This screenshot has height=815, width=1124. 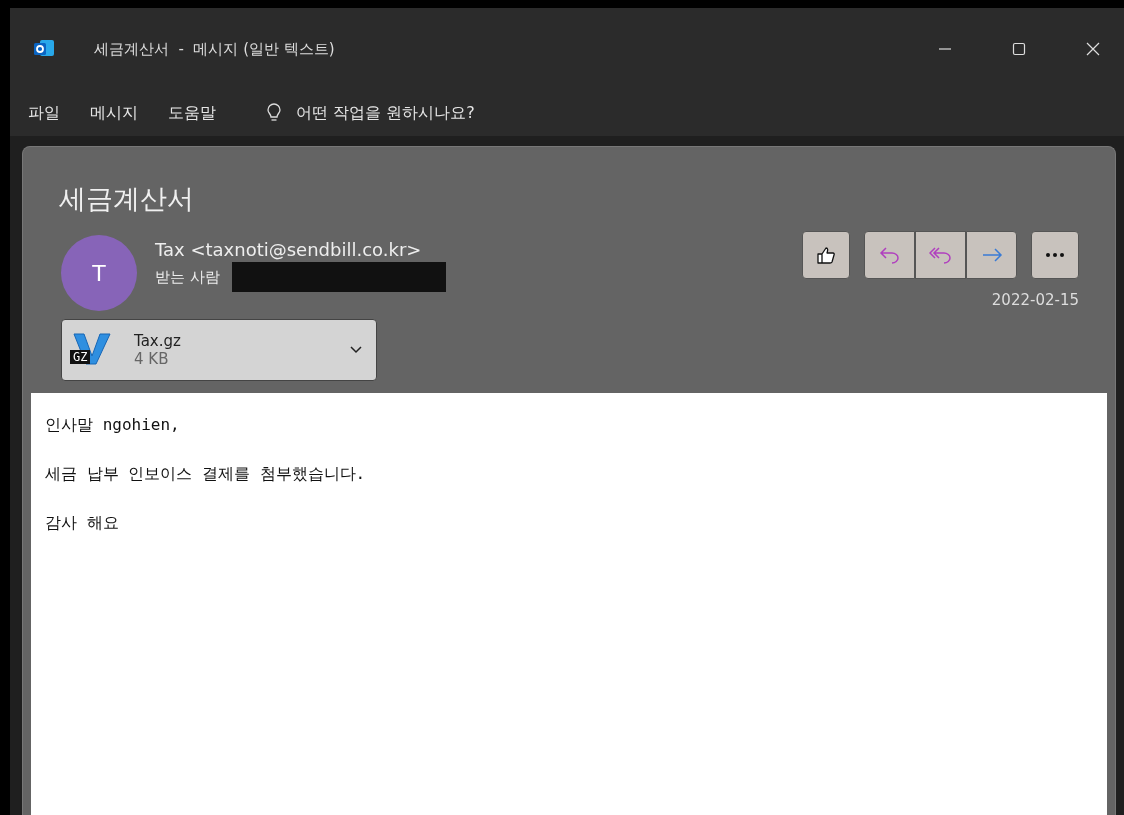 What do you see at coordinates (219, 350) in the screenshot?
I see `attachment-card: GZ Tax.gz 4 KB` at bounding box center [219, 350].